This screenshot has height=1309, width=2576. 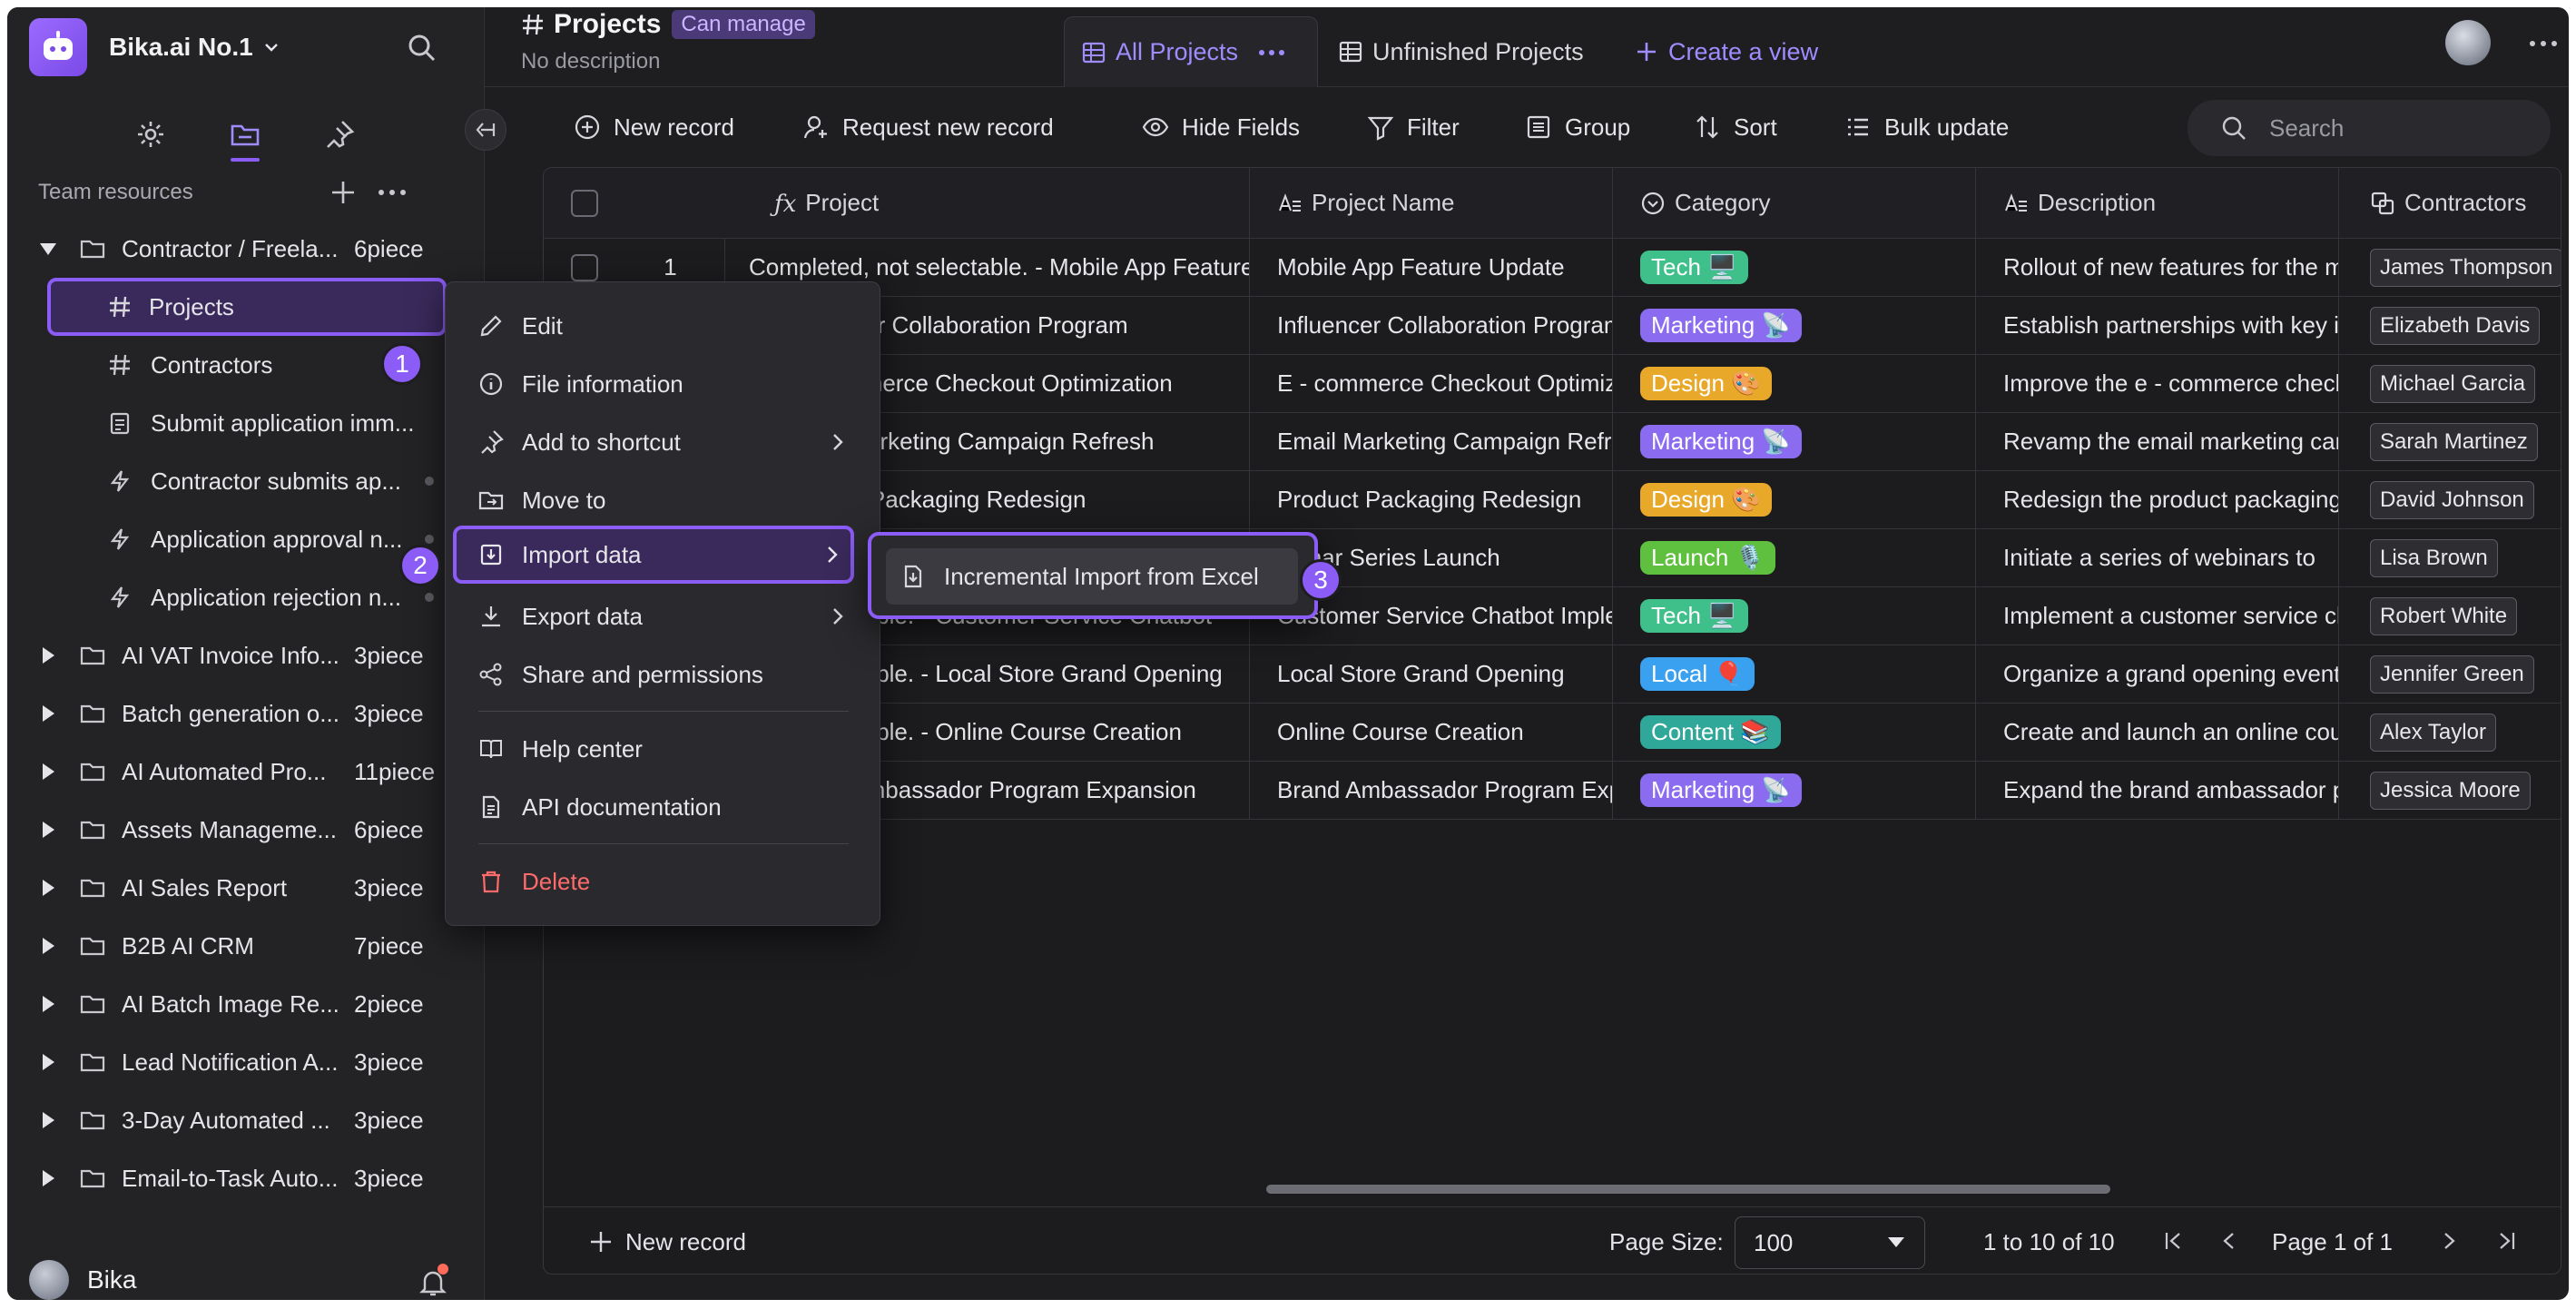 What do you see at coordinates (2450, 383) in the screenshot?
I see `cell-contractors: Michael Garcia` at bounding box center [2450, 383].